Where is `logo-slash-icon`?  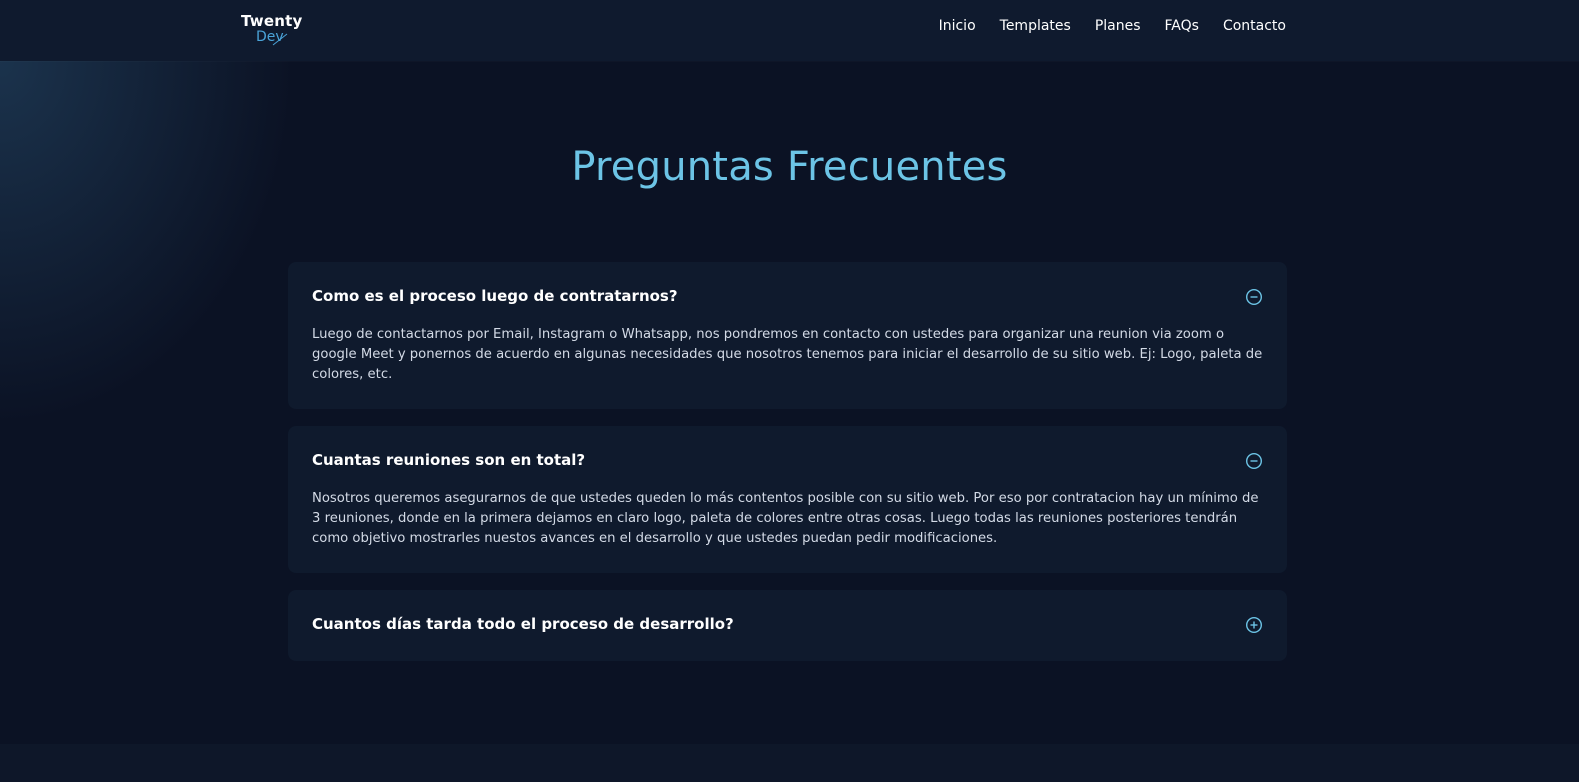 logo-slash-icon is located at coordinates (280, 39).